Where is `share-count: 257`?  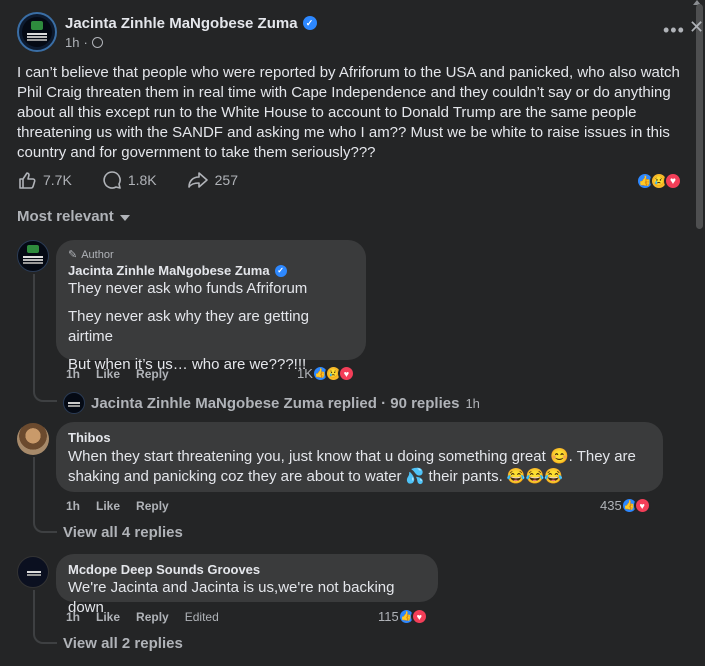 share-count: 257 is located at coordinates (226, 180).